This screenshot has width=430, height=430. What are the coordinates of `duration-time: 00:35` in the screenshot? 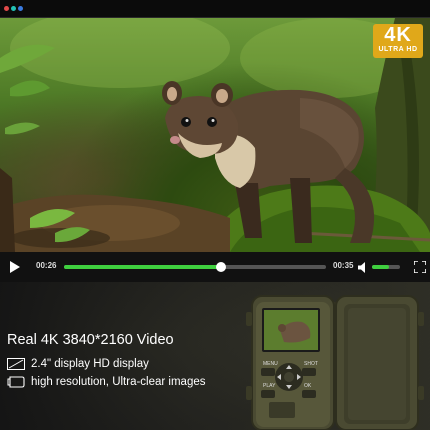 It's located at (343, 265).